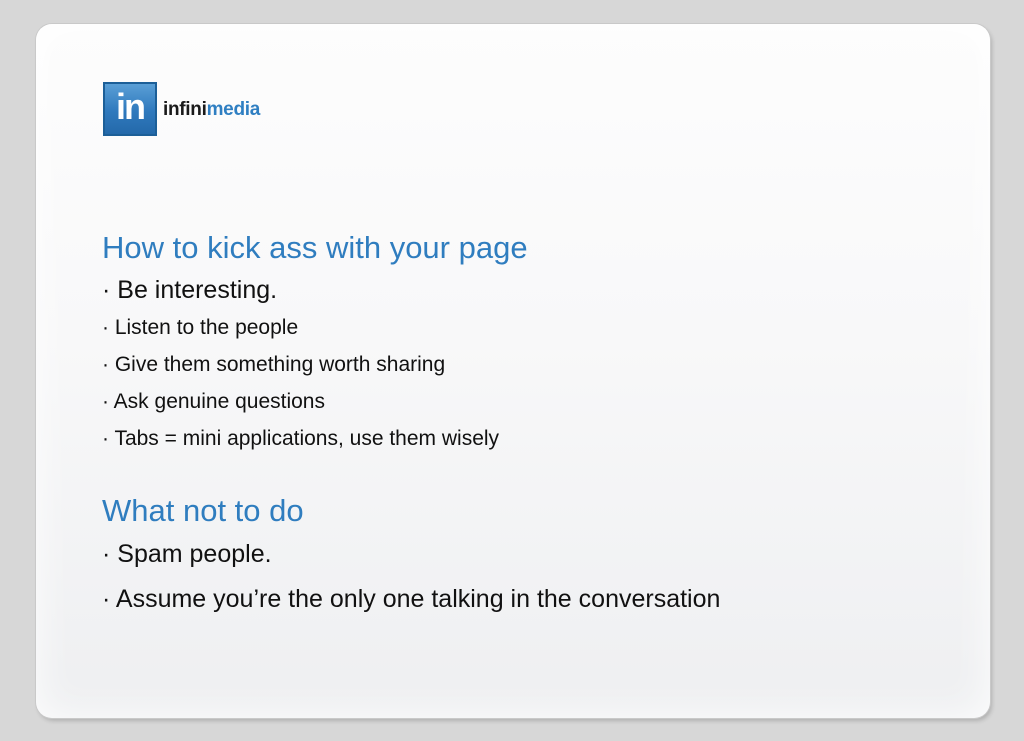 Image resolution: width=1024 pixels, height=741 pixels. I want to click on infinimedia-logo: in infinimedia, so click(181, 109).